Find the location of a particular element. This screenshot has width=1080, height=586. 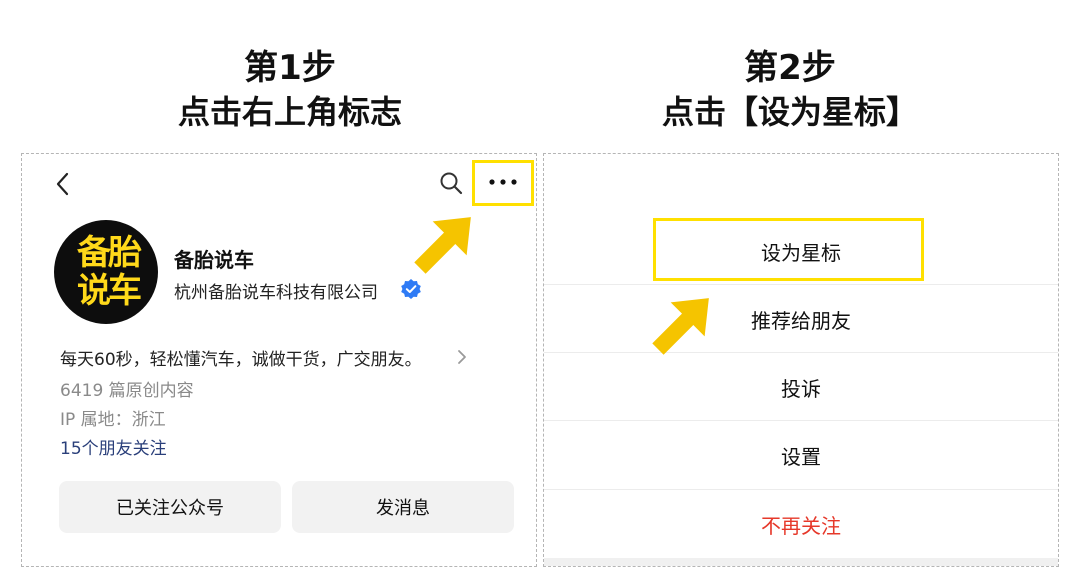

step2-instruction: 点击【设为星标】 is located at coordinates (789, 112).